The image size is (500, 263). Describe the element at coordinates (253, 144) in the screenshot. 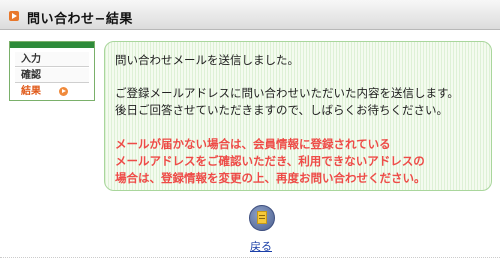

I see `warning-line-1: メールが届かない場合は、会員情報に登録されている` at that location.